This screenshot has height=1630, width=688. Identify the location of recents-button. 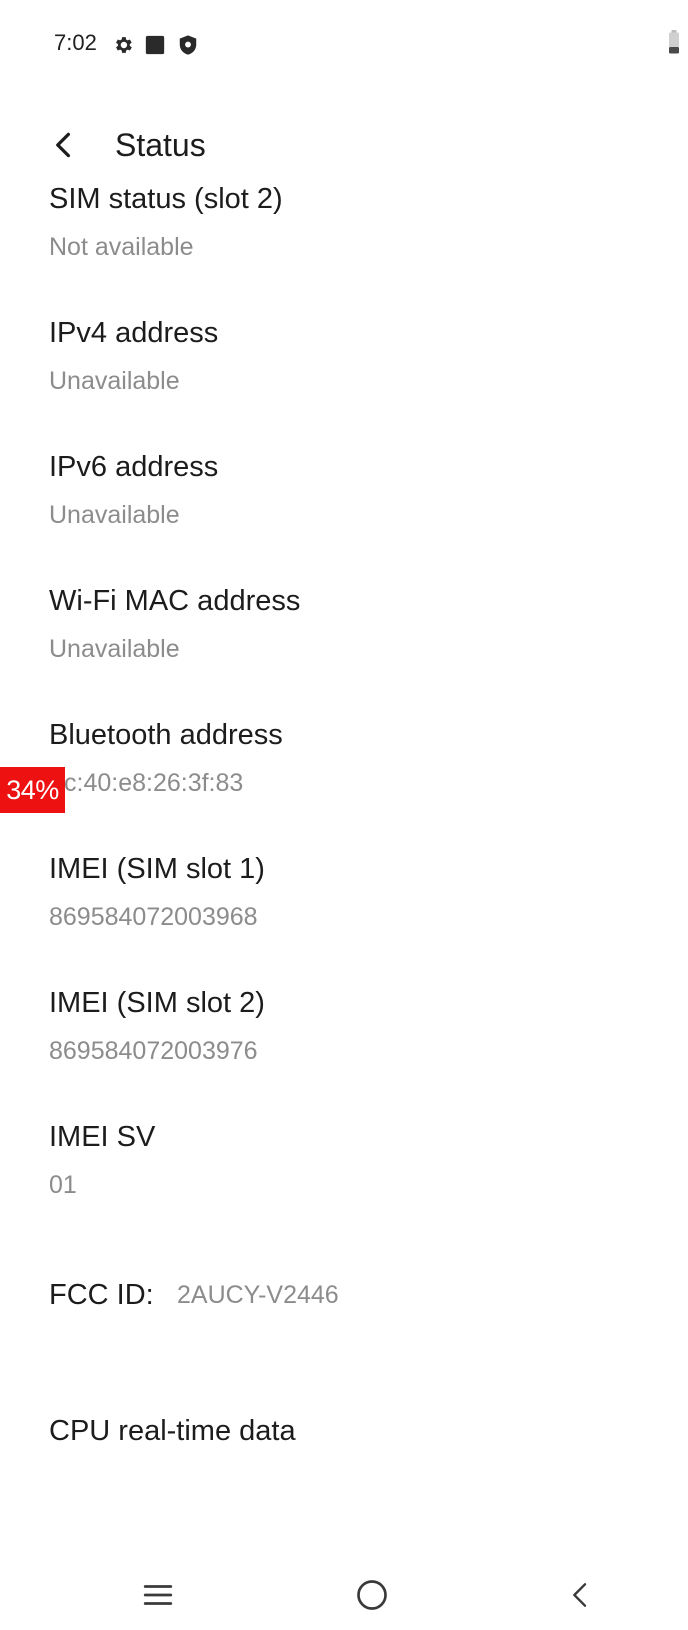
(158, 1595).